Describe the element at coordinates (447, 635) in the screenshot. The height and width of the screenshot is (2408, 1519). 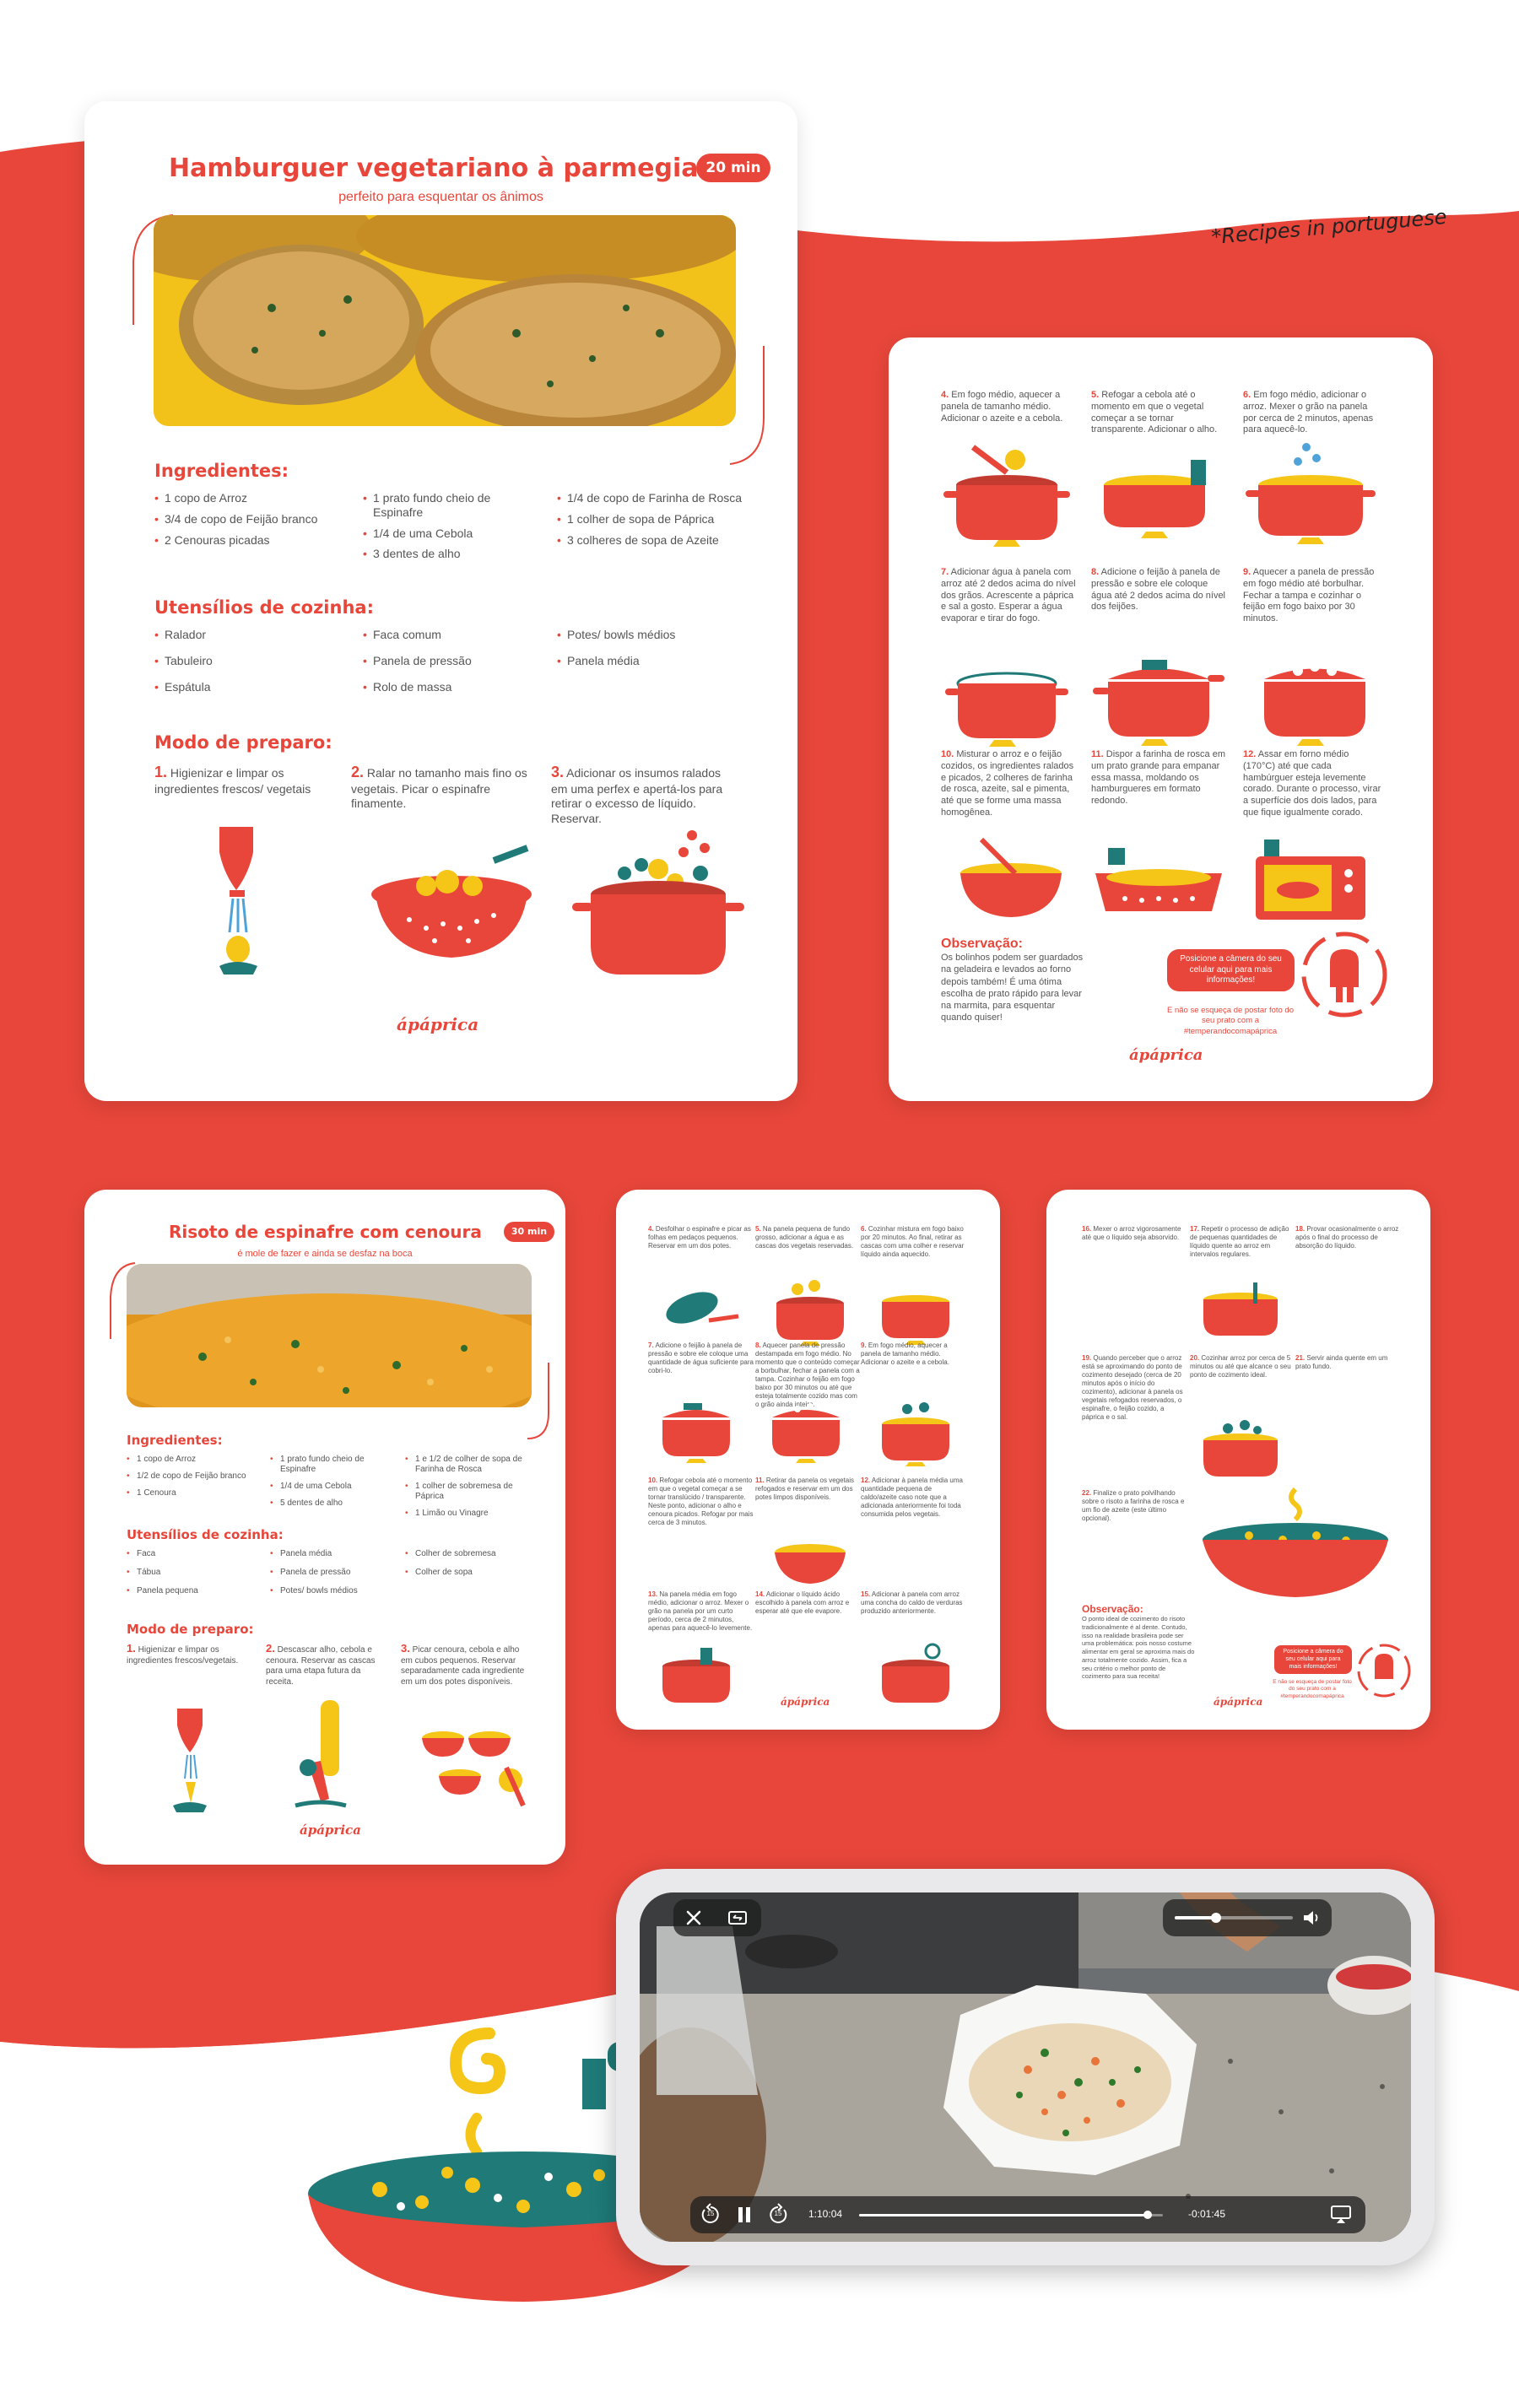
I see `list-item: Faca comum` at that location.